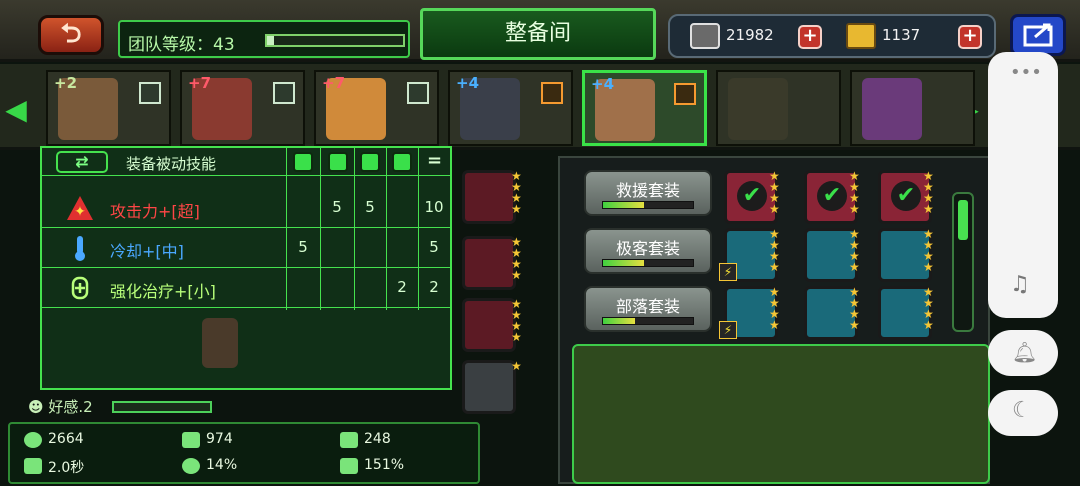  What do you see at coordinates (492, 197) in the screenshot?
I see `equipped-weapon-slot: ★ ★ ★ ★` at bounding box center [492, 197].